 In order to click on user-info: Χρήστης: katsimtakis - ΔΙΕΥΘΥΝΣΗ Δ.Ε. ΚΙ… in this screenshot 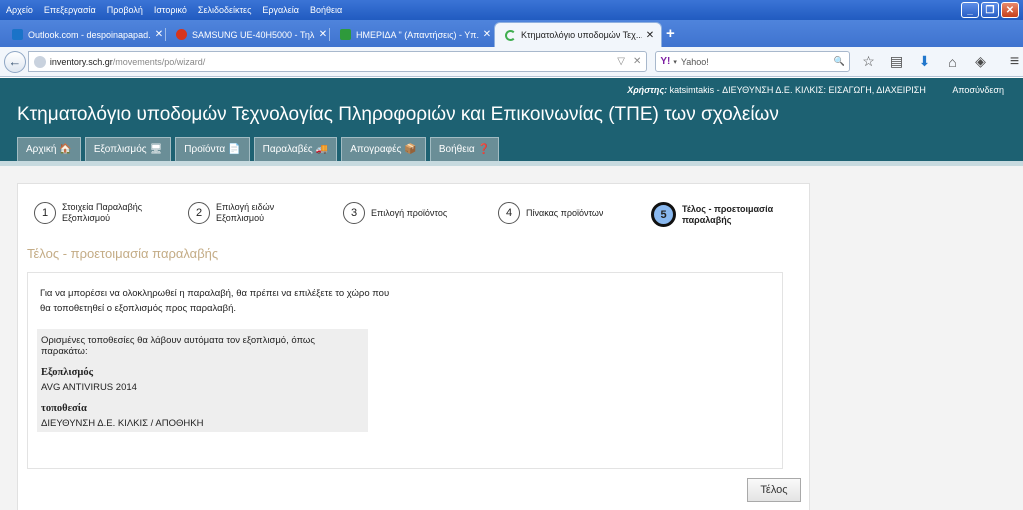, I will do `click(815, 90)`.